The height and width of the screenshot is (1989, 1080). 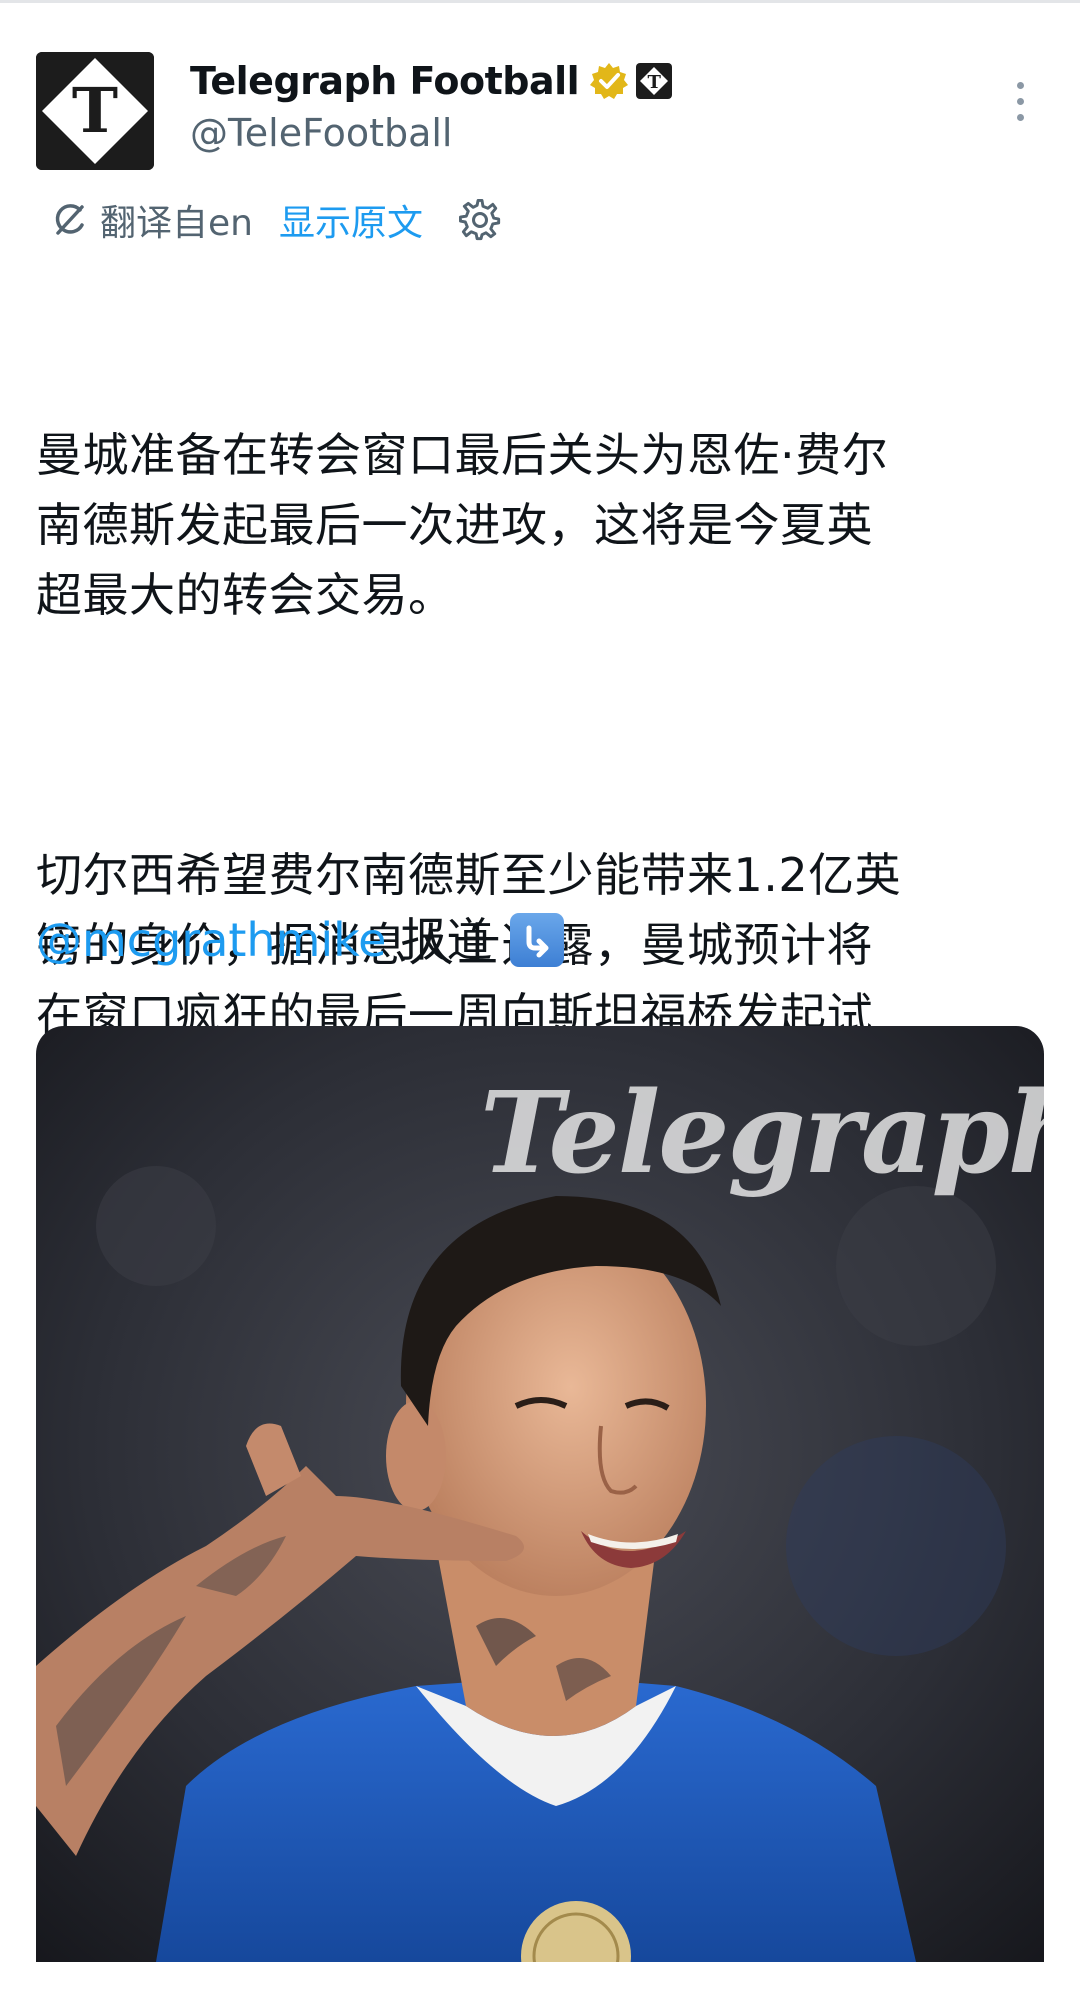 What do you see at coordinates (69, 220) in the screenshot?
I see `translate-icon` at bounding box center [69, 220].